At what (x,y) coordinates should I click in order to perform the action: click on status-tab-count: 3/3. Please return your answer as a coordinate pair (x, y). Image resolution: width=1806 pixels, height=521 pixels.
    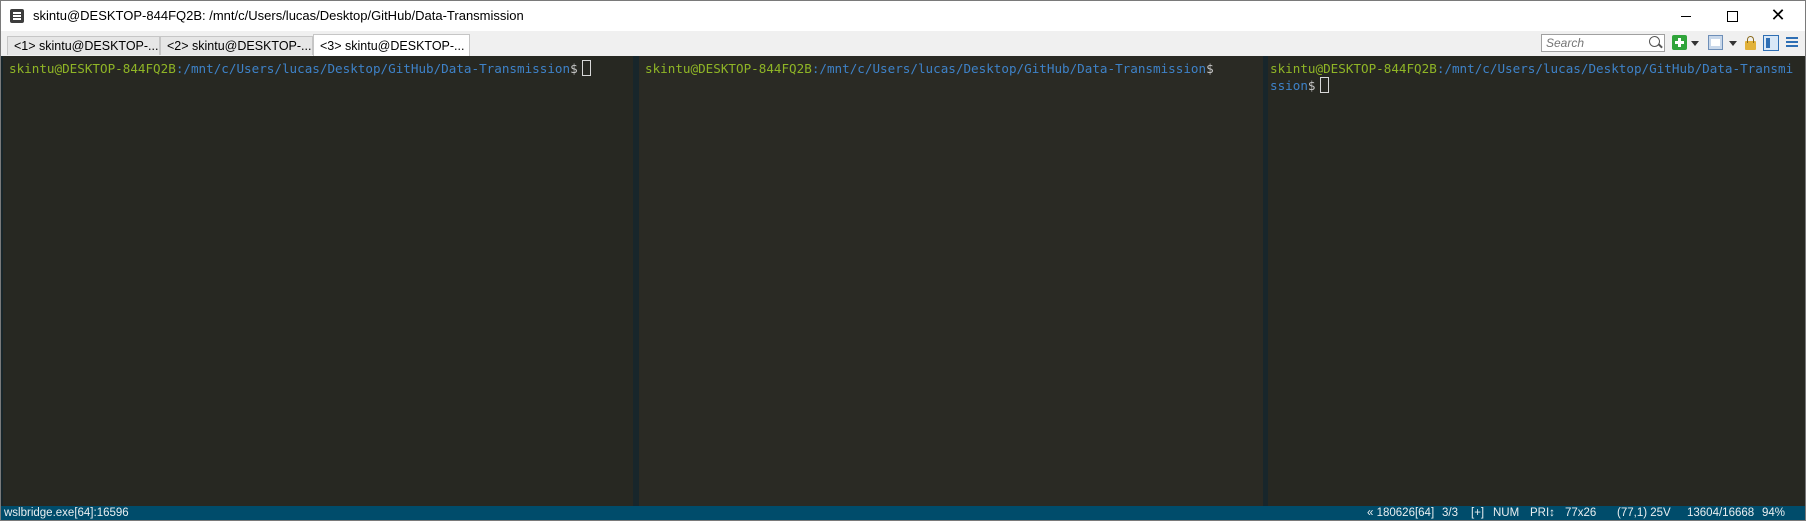
    Looking at the image, I should click on (1450, 513).